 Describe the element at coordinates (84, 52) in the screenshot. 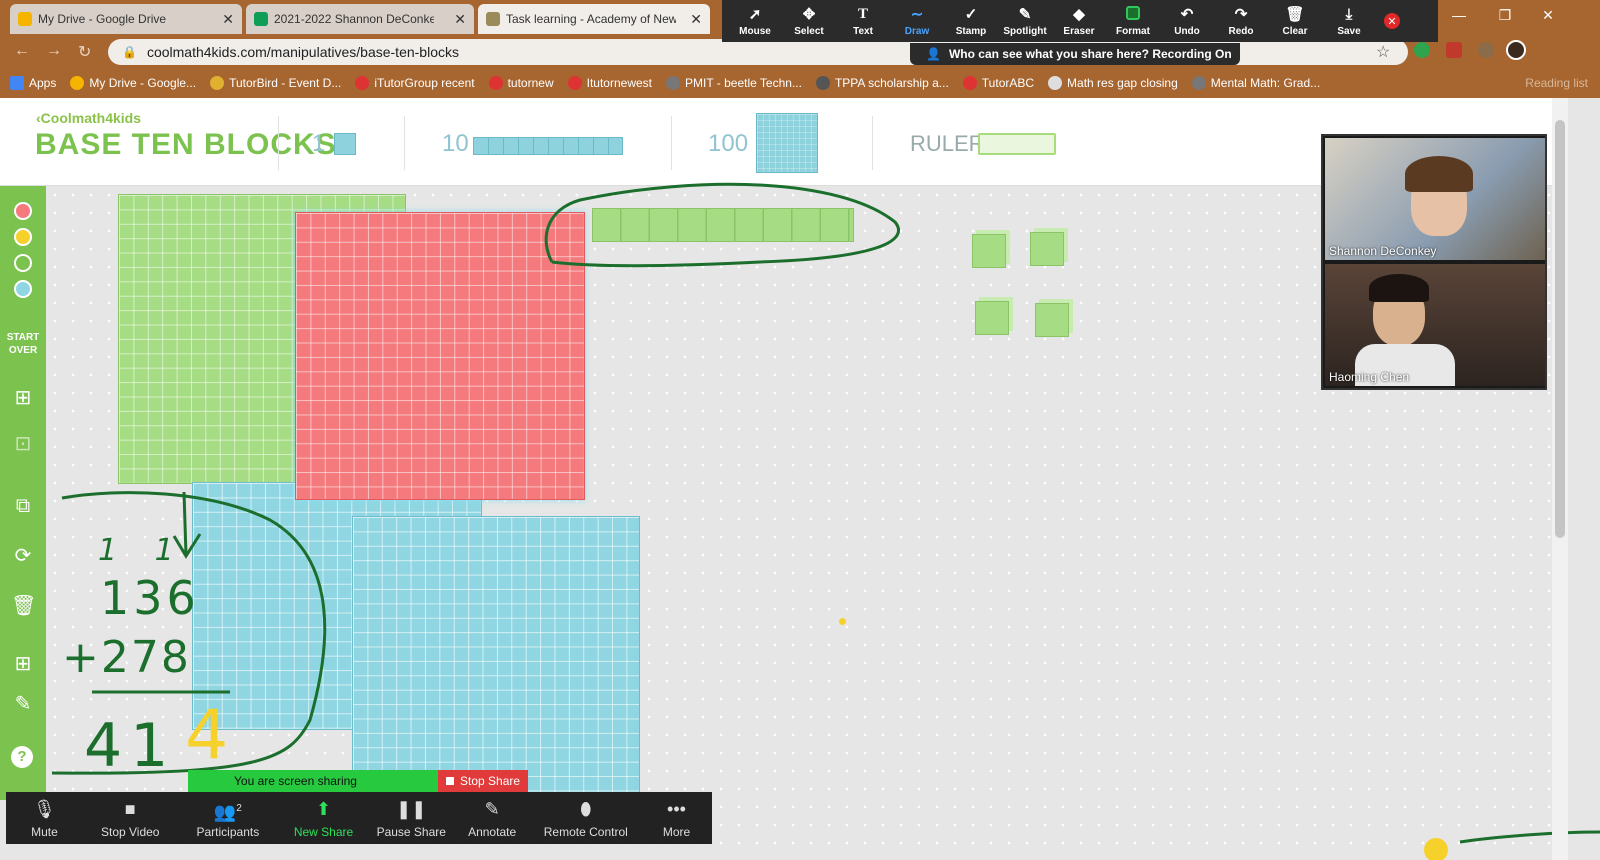

I see `reload-icon: ↻` at that location.